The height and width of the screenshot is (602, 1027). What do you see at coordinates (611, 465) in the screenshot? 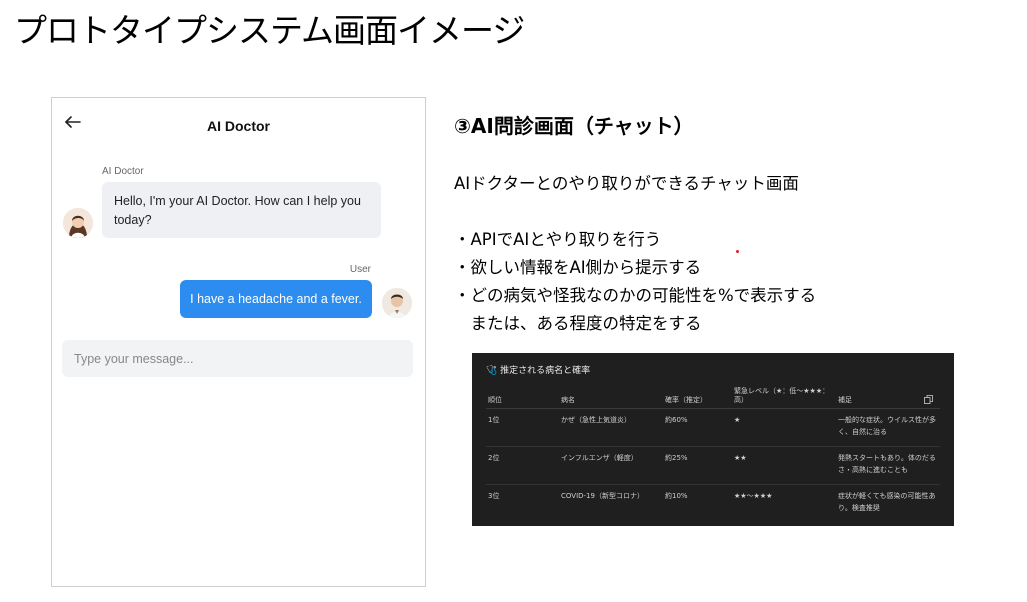
I see `disease-cell: インフルエンザ（軽度）` at bounding box center [611, 465].